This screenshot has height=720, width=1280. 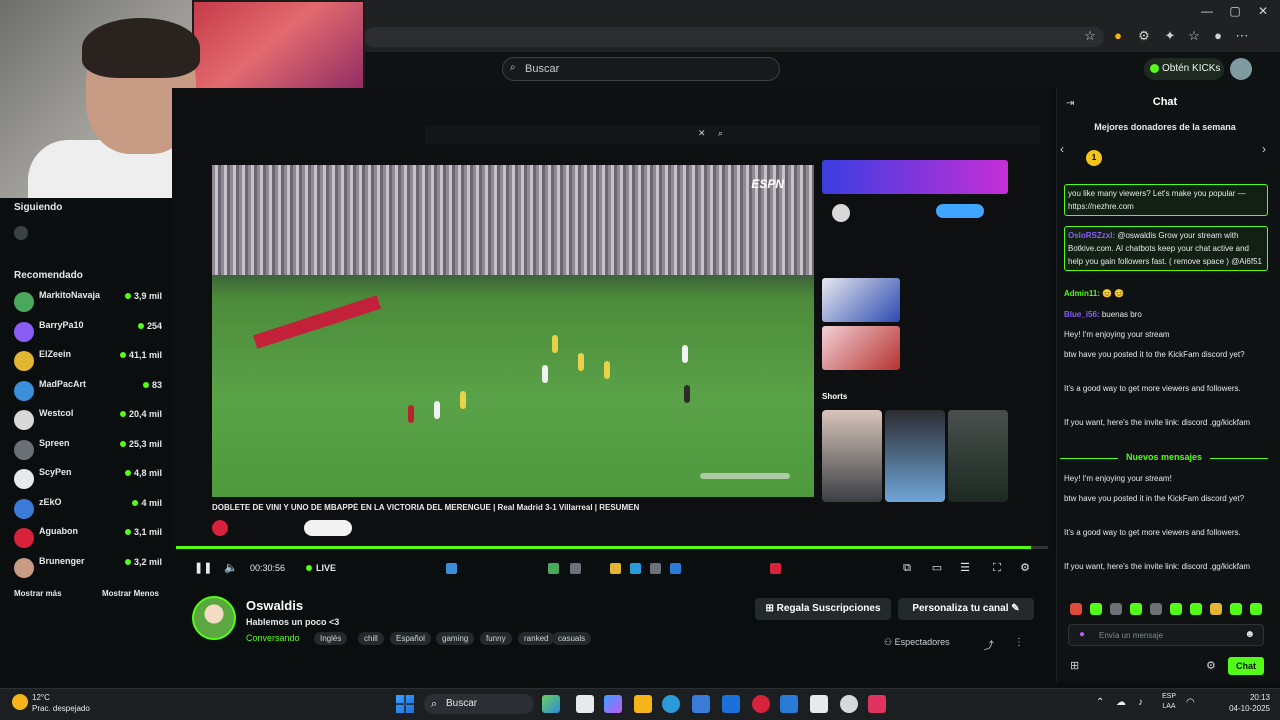 I want to click on ad-banner, so click(x=915, y=177).